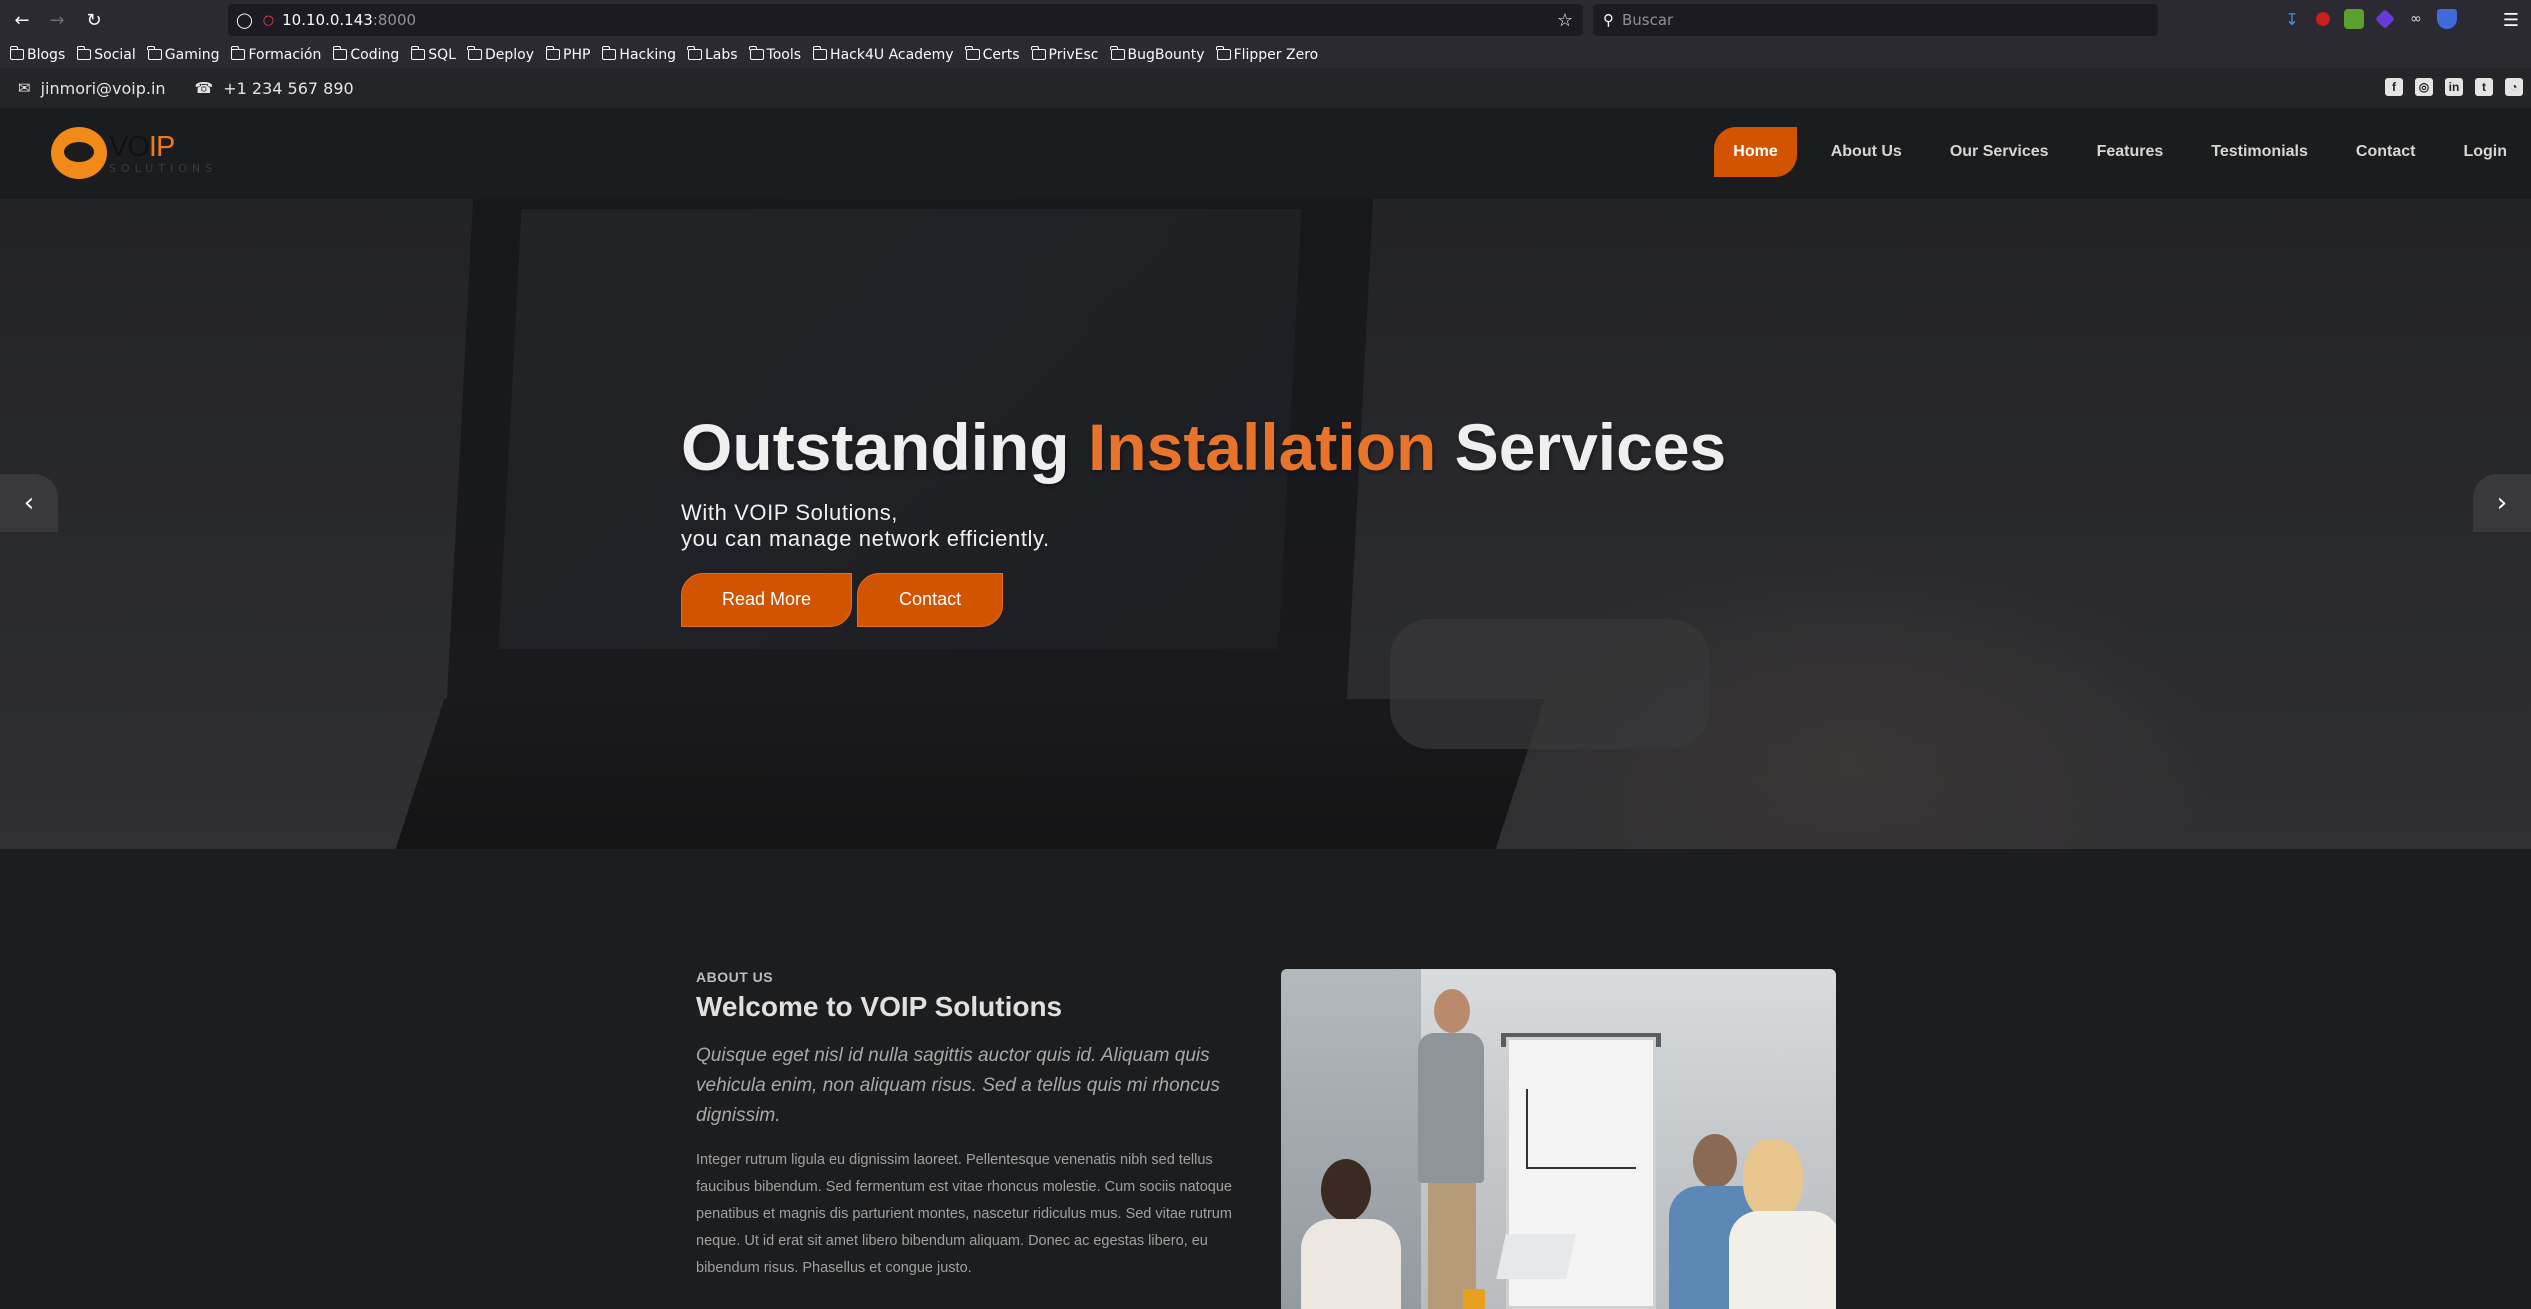 Image resolution: width=2531 pixels, height=1309 pixels. I want to click on url-bar: ◯ ○ 10.10.0.143:8000 ☆, so click(905, 20).